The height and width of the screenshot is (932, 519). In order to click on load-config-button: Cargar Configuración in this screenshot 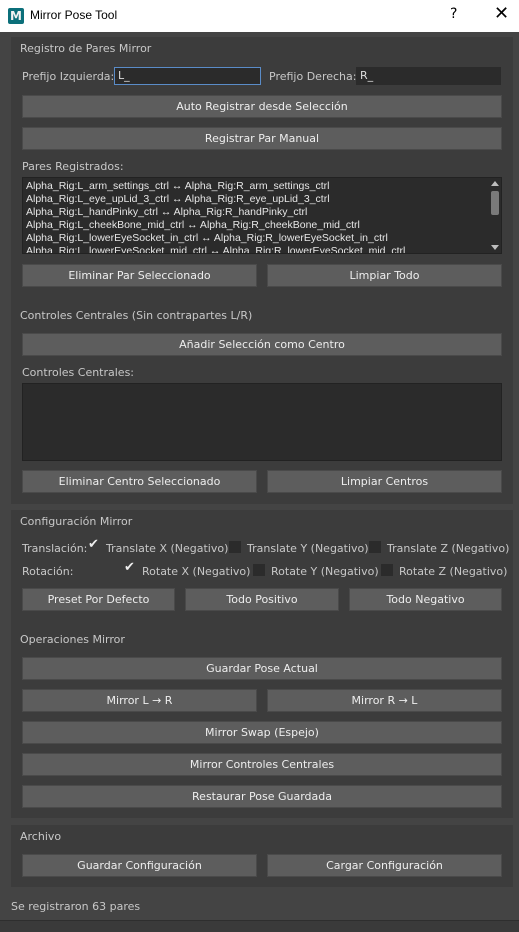, I will do `click(384, 865)`.